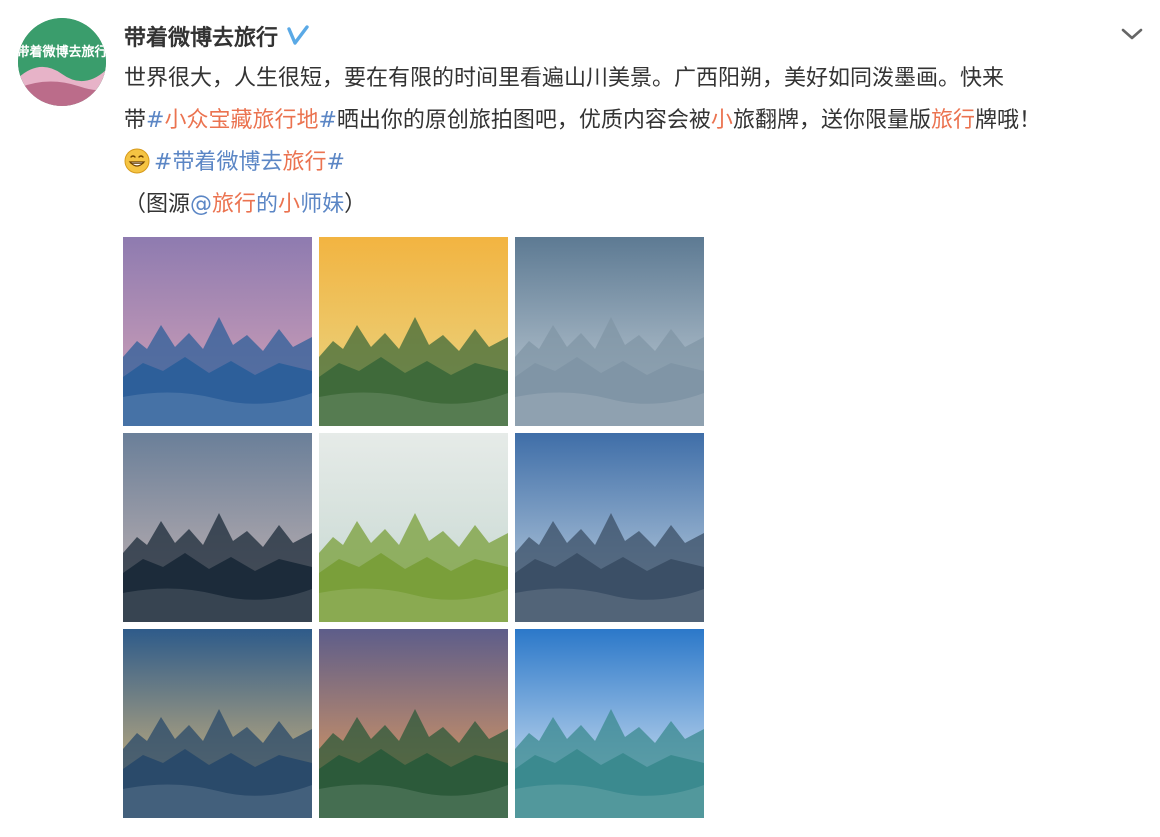  Describe the element at coordinates (298, 35) in the screenshot. I see `verified-badge-icon` at that location.